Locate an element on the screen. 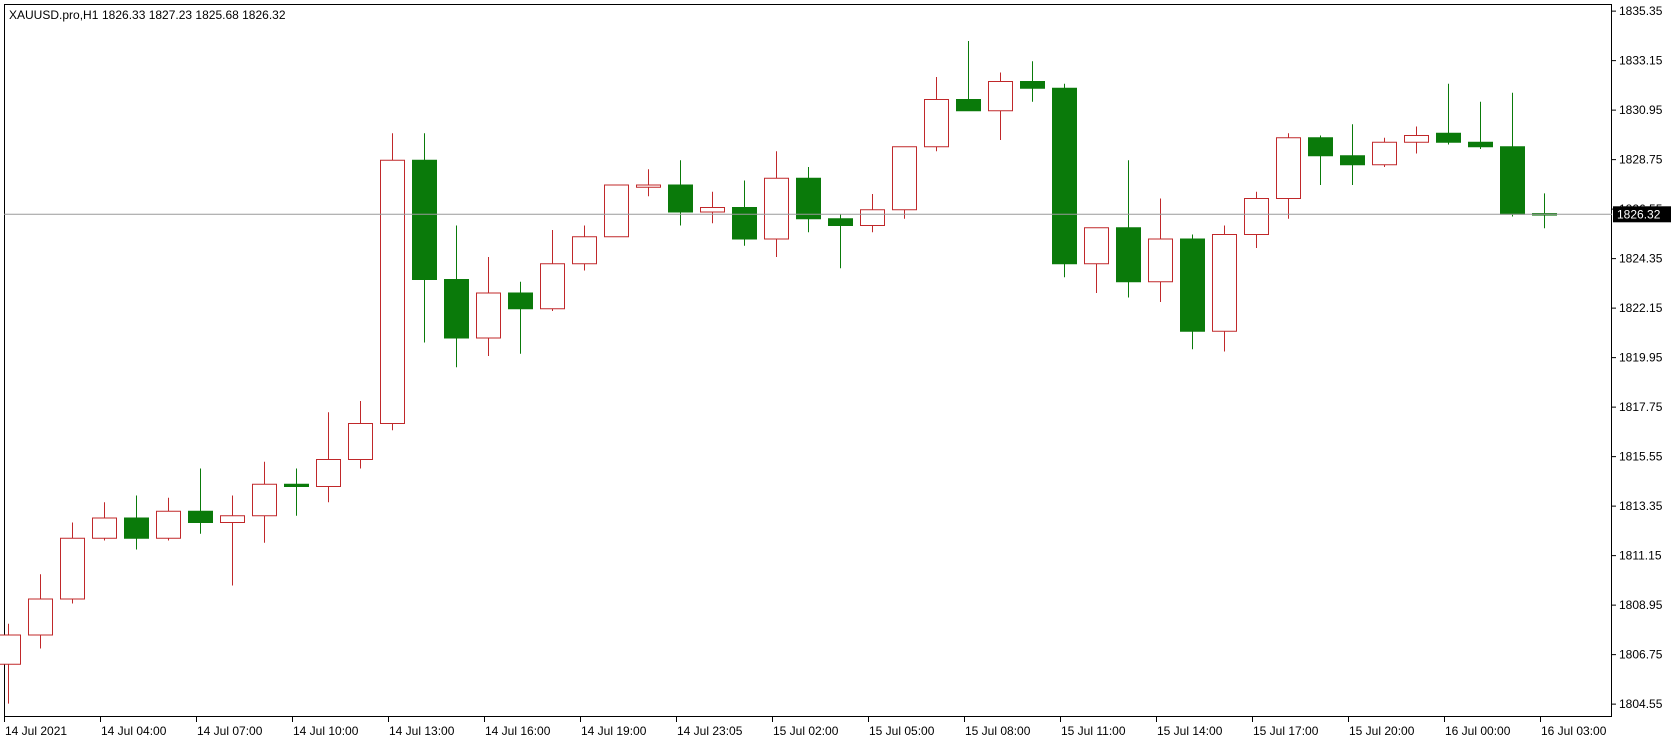 The height and width of the screenshot is (744, 1676). y-tick-label: 1815.55 is located at coordinates (1641, 457).